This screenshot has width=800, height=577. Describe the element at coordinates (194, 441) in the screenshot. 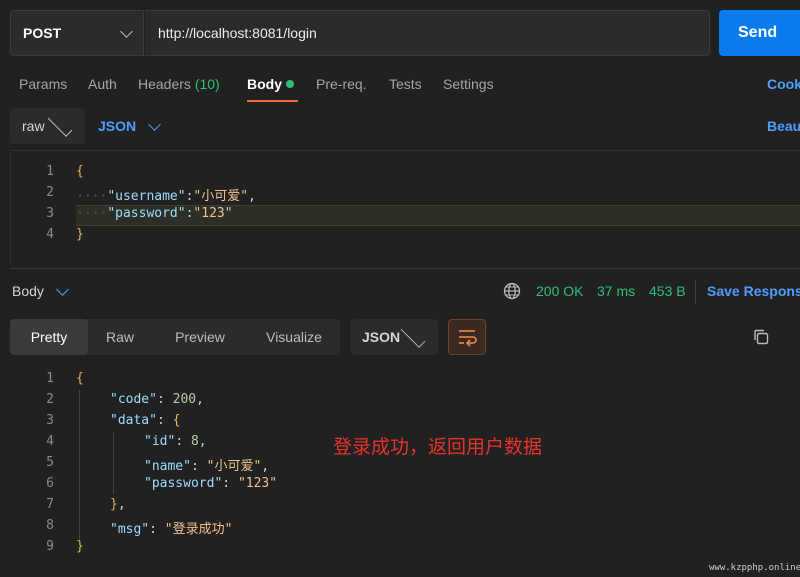

I see `json-value: 8` at that location.